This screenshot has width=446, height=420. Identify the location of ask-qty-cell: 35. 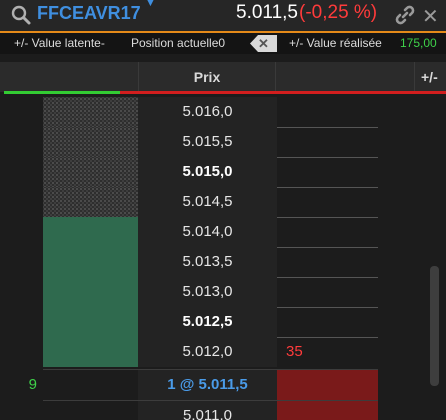
(327, 352).